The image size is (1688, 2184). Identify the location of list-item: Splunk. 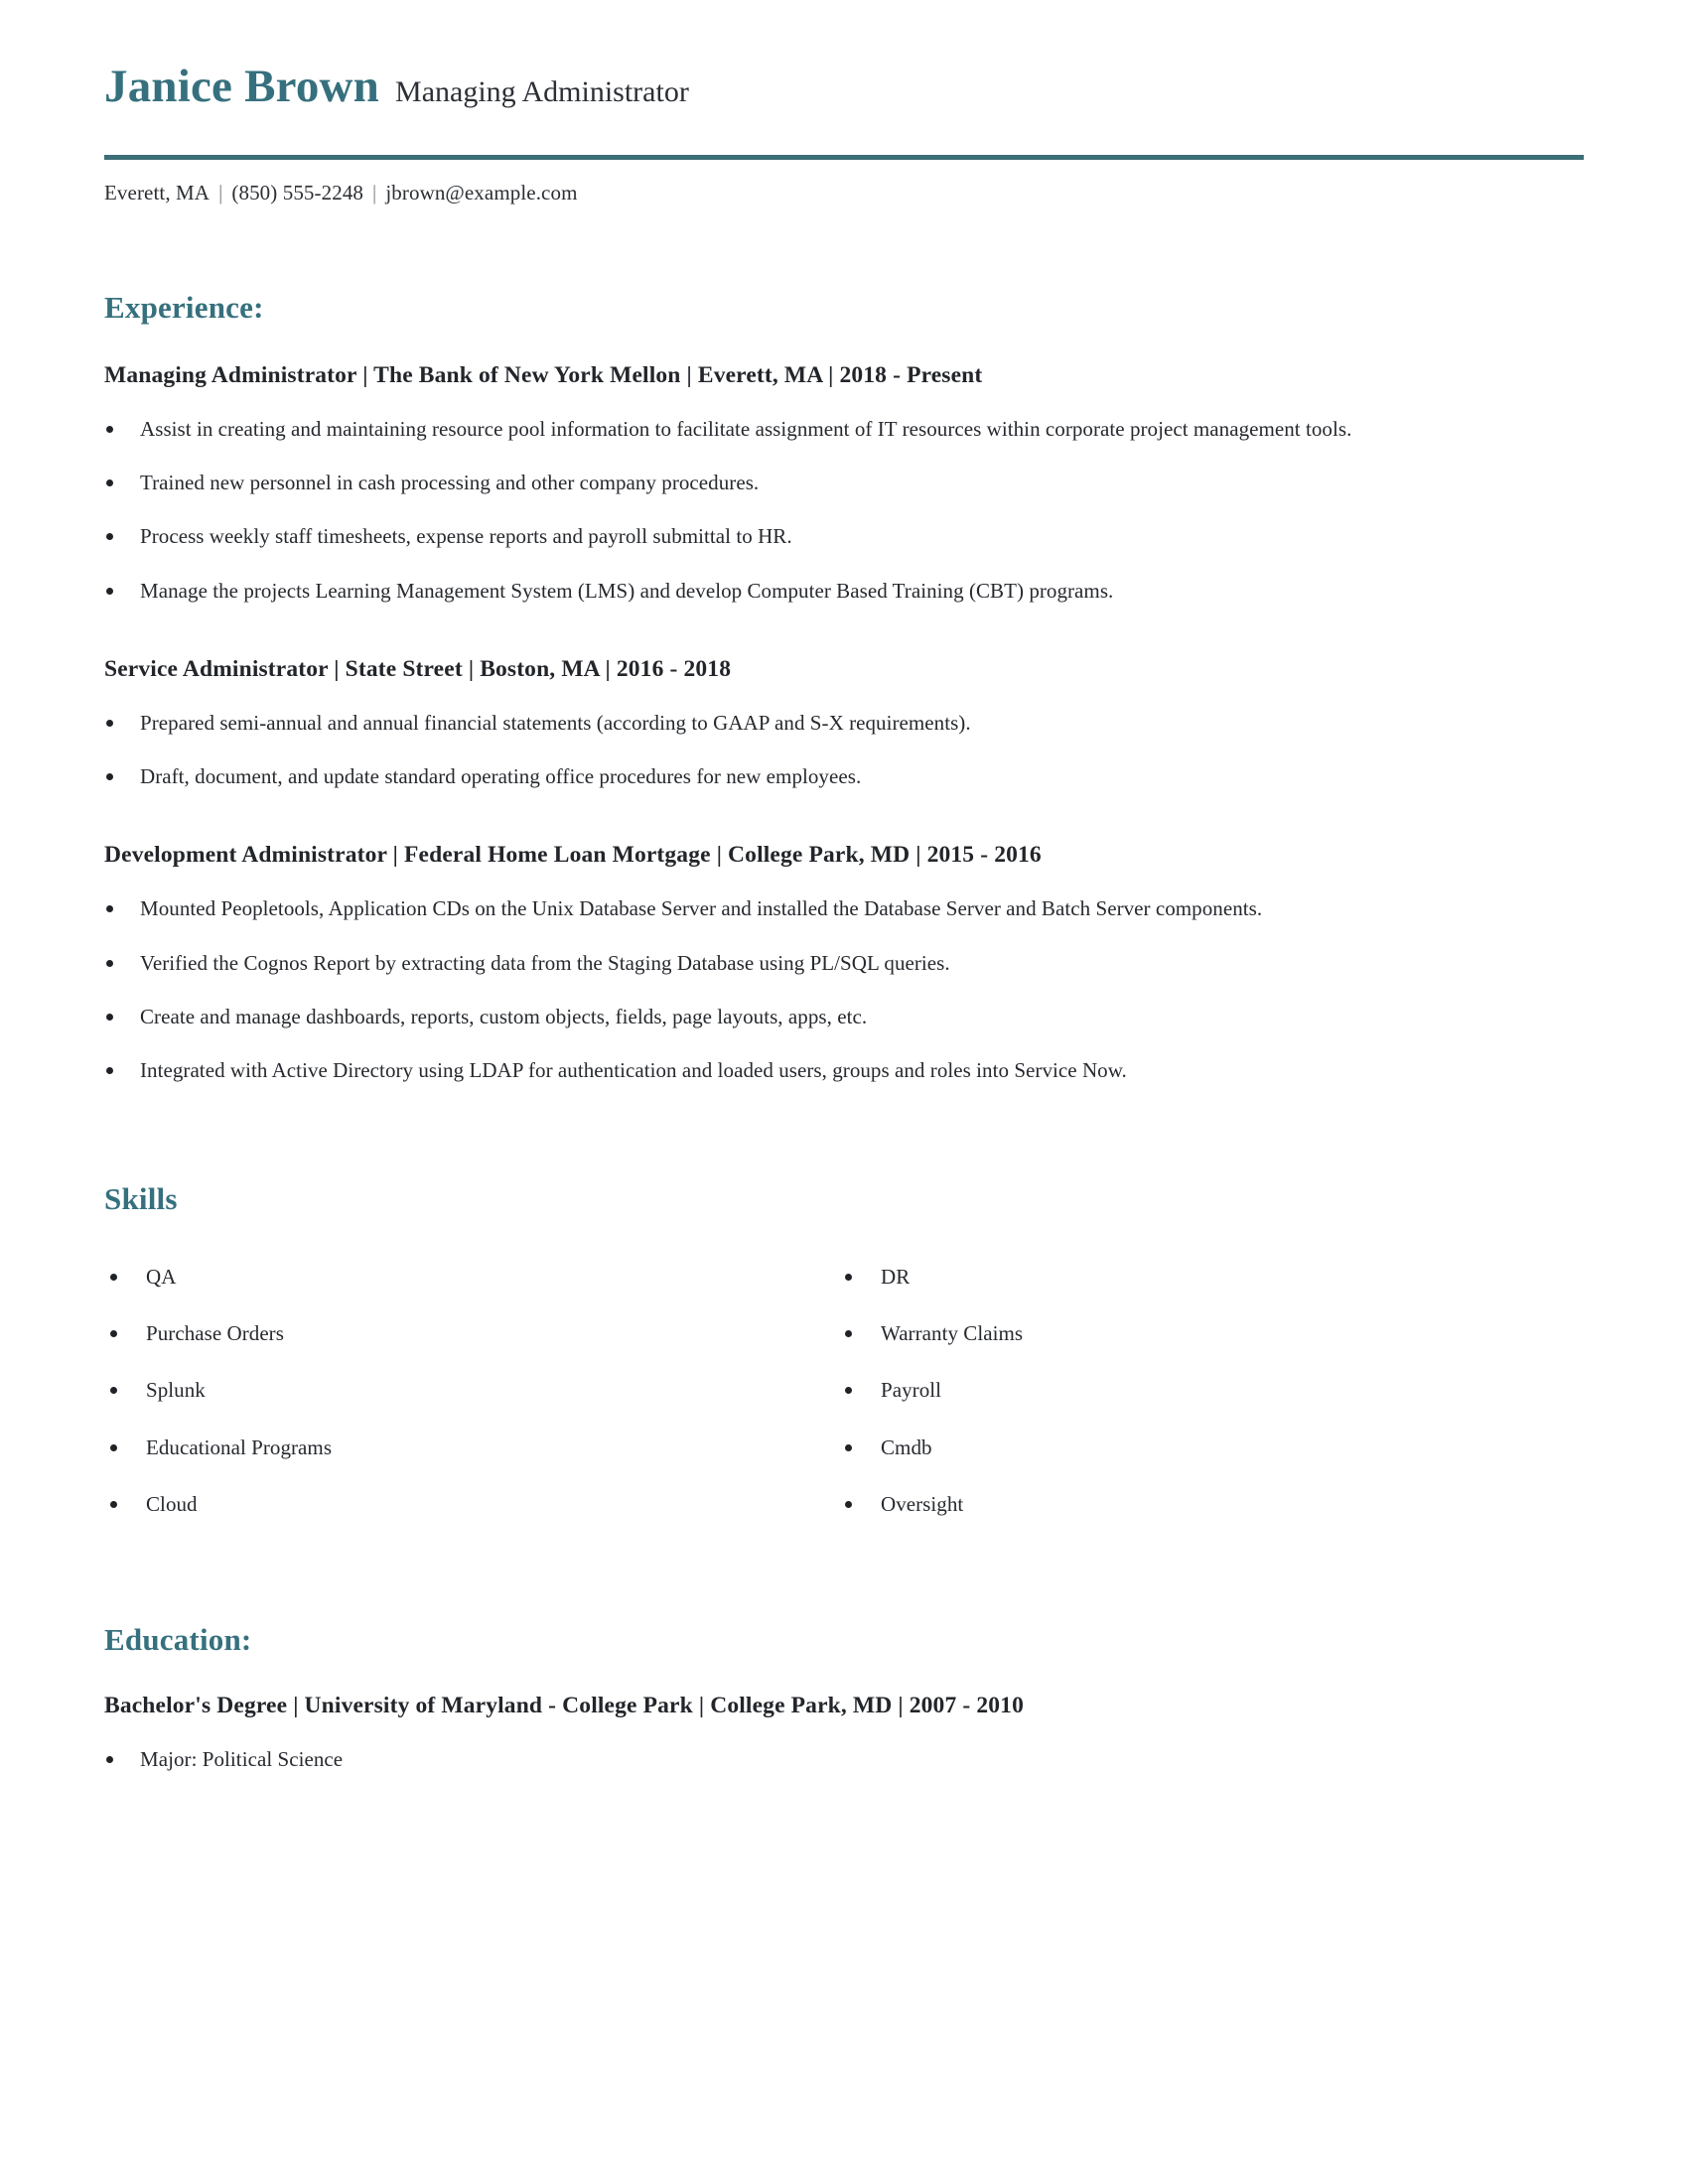
(471, 1390).